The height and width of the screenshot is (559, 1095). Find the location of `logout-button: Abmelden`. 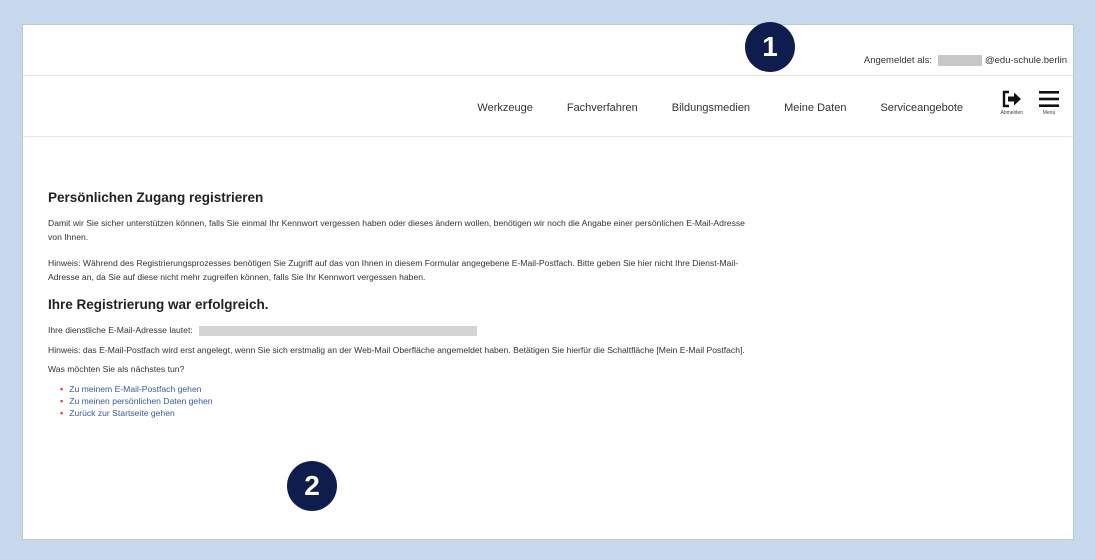

logout-button: Abmelden is located at coordinates (1011, 103).